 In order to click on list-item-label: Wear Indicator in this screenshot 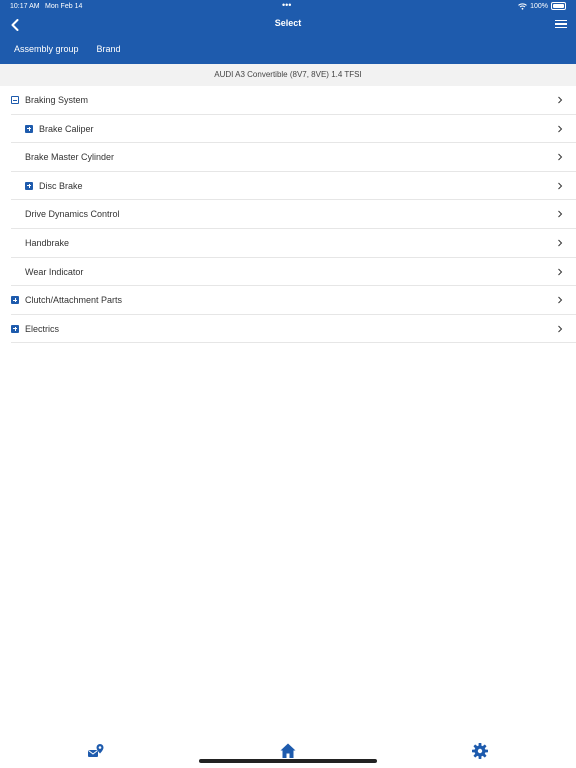, I will do `click(54, 271)`.